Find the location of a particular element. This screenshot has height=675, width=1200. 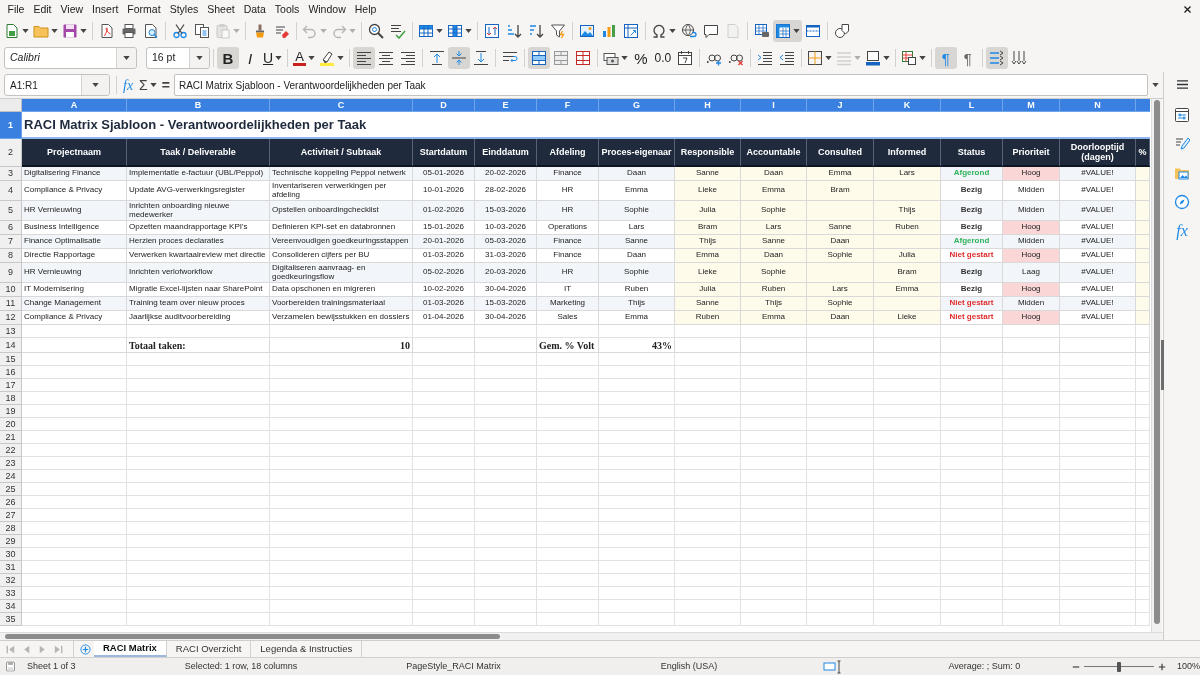

row-header: 35 is located at coordinates (11, 619).